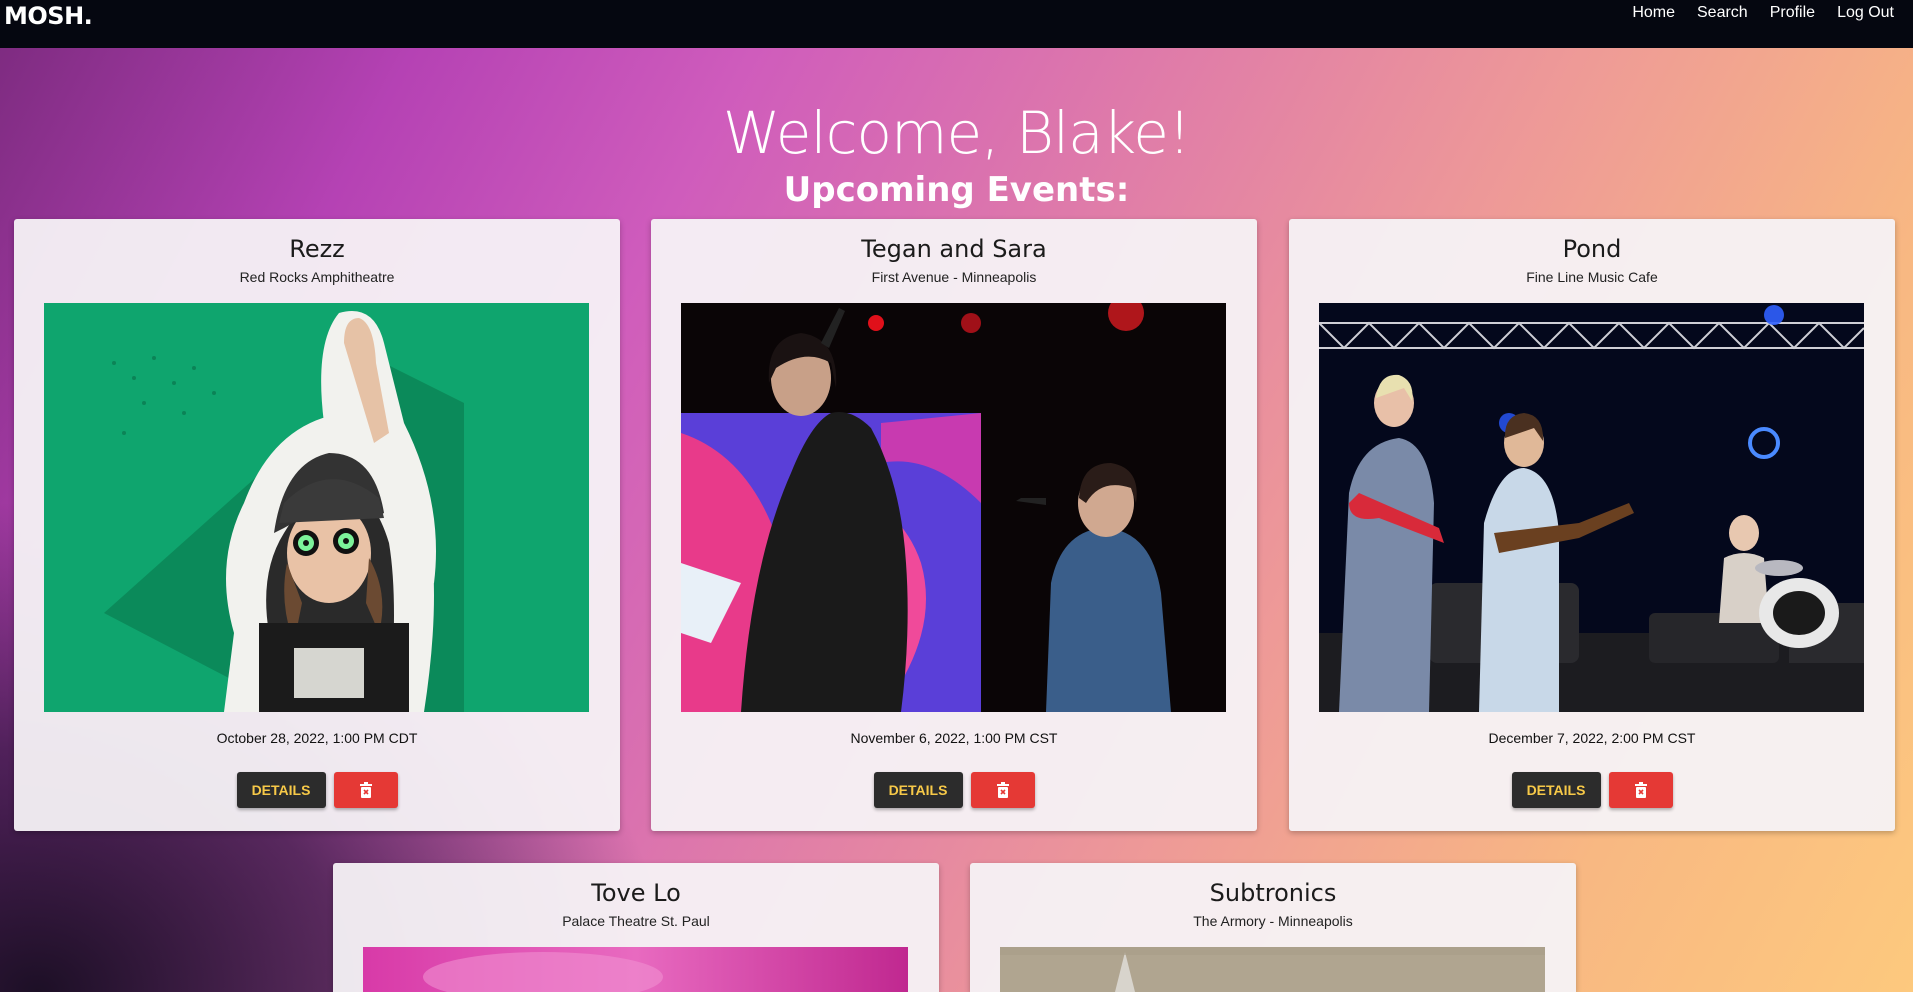  I want to click on event-title: Tegan and Sara, so click(954, 249).